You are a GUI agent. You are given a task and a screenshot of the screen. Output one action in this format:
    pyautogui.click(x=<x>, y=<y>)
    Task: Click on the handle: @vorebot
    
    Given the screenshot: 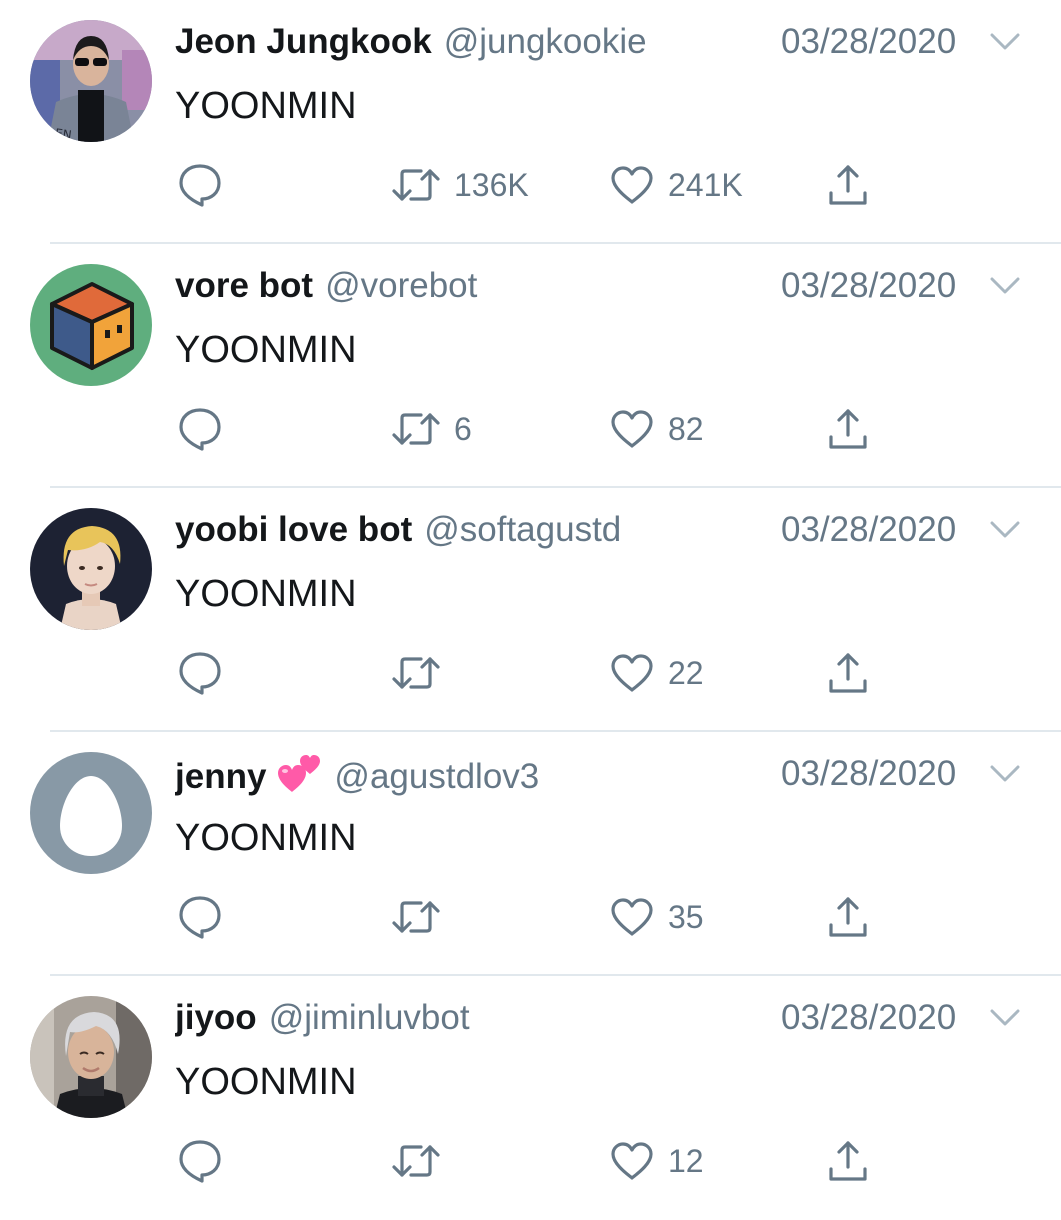 What is the action you would take?
    pyautogui.click(x=401, y=285)
    